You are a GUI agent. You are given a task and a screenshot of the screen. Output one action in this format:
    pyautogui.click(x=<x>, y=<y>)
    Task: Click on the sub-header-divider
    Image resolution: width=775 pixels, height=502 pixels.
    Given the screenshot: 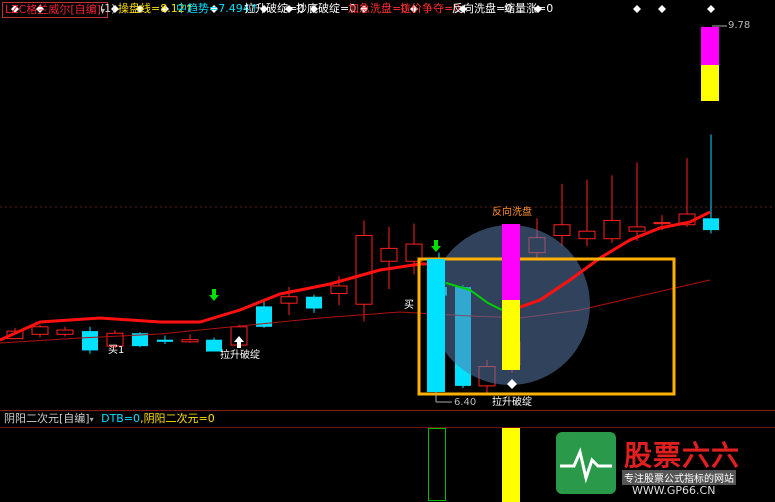 What is the action you would take?
    pyautogui.click(x=387, y=427)
    